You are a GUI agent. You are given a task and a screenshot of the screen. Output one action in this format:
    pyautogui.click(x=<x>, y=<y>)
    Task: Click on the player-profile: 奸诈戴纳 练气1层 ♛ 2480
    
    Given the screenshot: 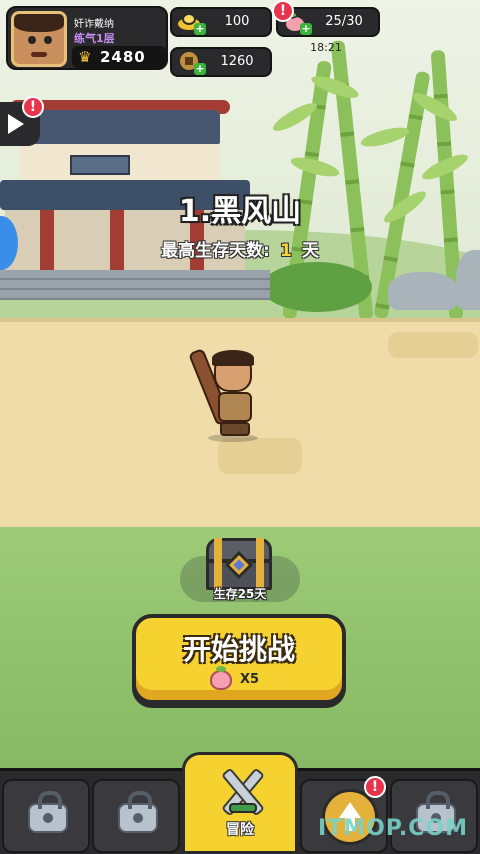 What is the action you would take?
    pyautogui.click(x=87, y=38)
    